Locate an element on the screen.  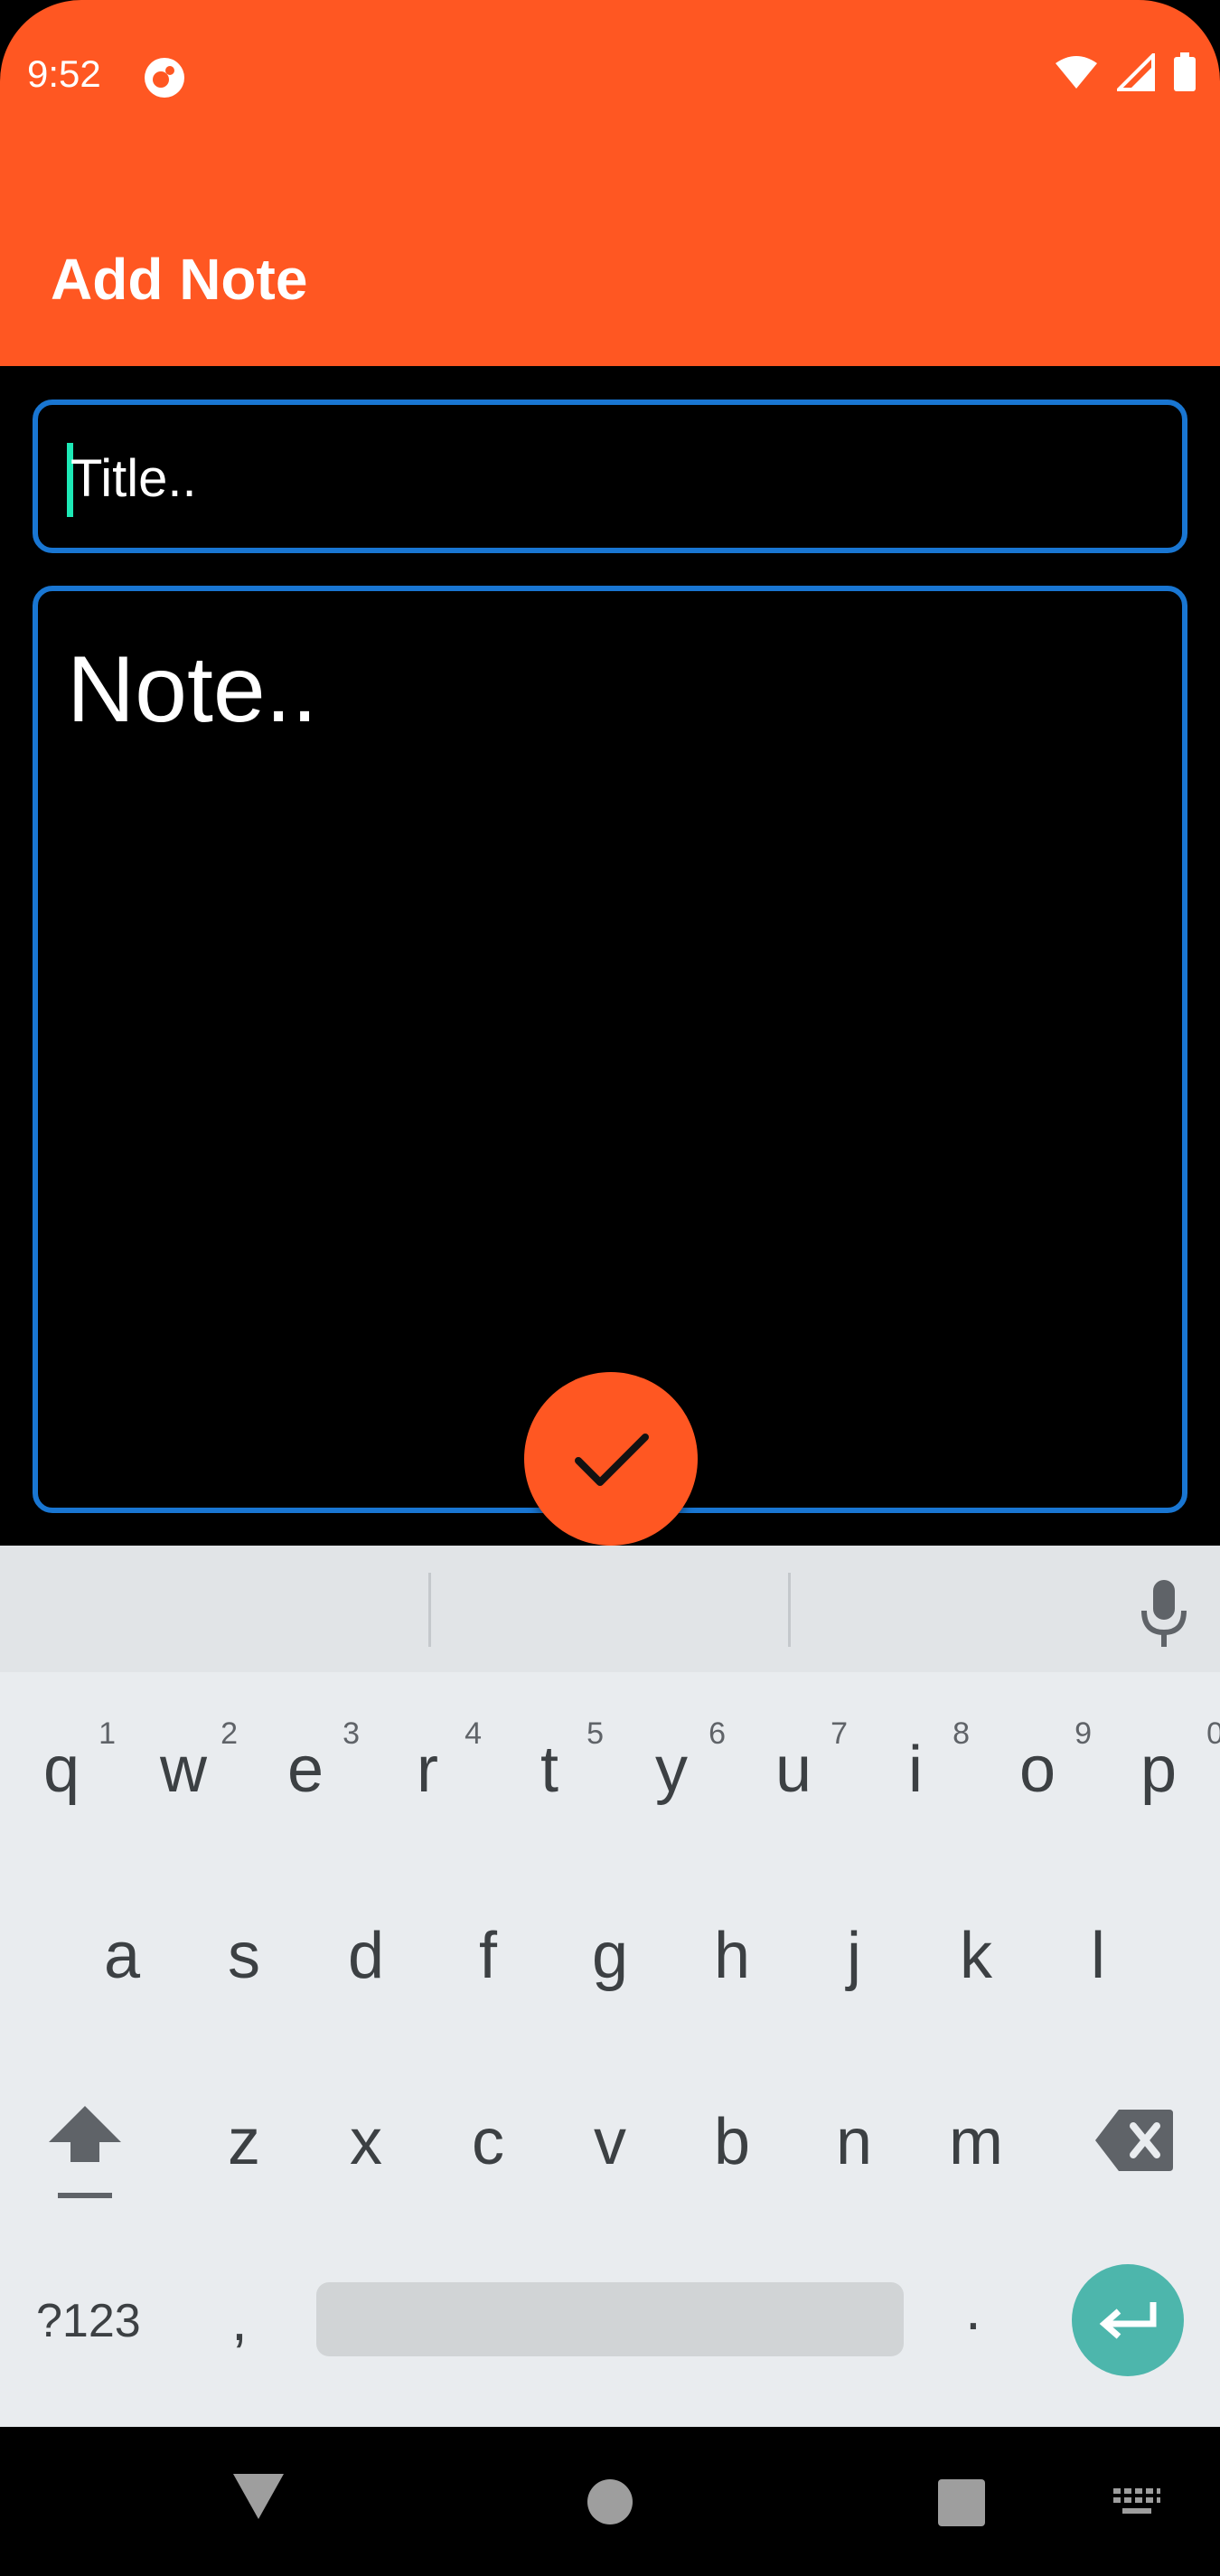
key-u: u7 is located at coordinates (798, 1770).